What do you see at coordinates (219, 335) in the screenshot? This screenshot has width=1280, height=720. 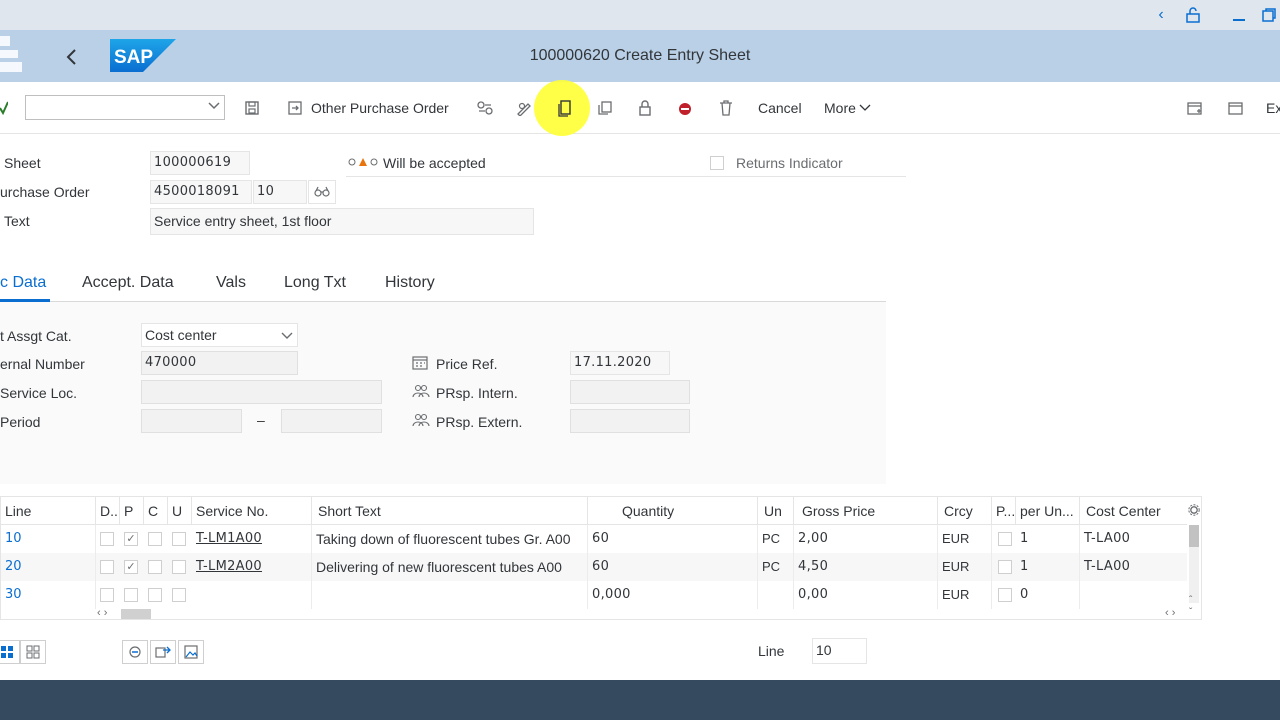 I see `acct-assgt-cat-select: Cost center` at bounding box center [219, 335].